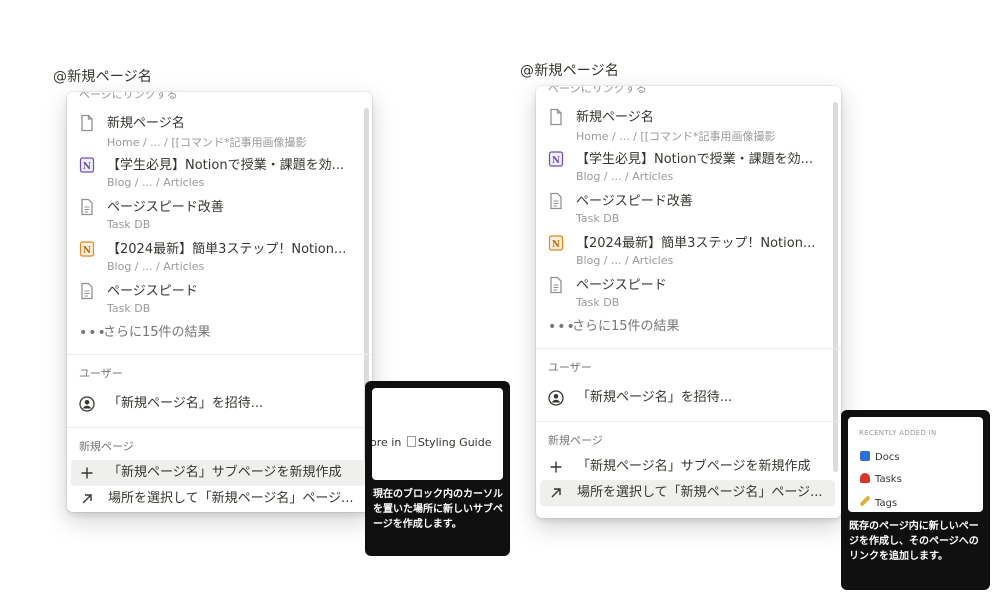 The image size is (1000, 600). I want to click on document-icon, so click(411, 441).